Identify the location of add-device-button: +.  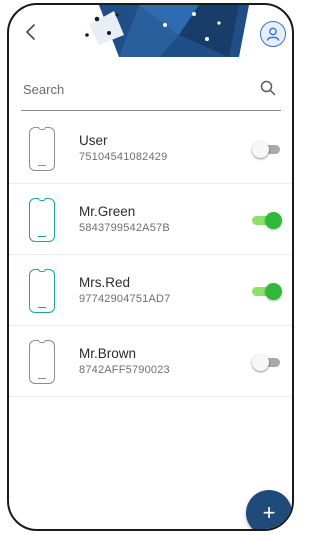
(269, 509).